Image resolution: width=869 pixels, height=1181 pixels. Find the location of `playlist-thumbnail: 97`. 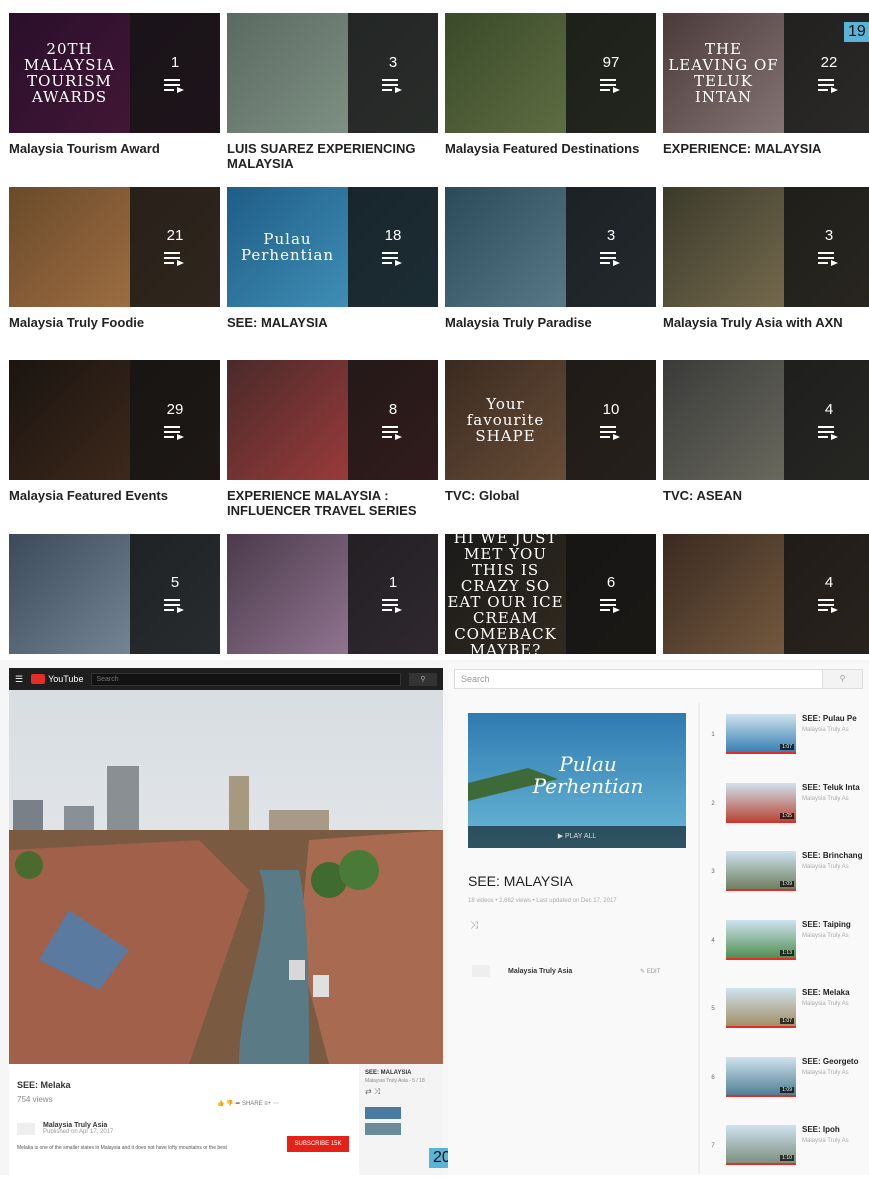

playlist-thumbnail: 97 is located at coordinates (550, 73).